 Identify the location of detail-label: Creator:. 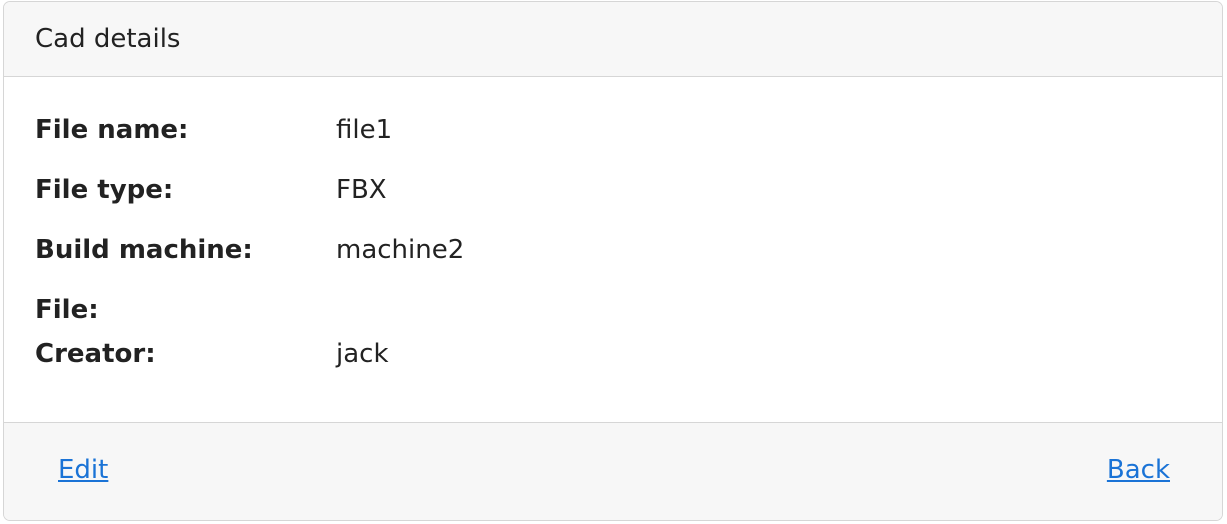
(95, 354).